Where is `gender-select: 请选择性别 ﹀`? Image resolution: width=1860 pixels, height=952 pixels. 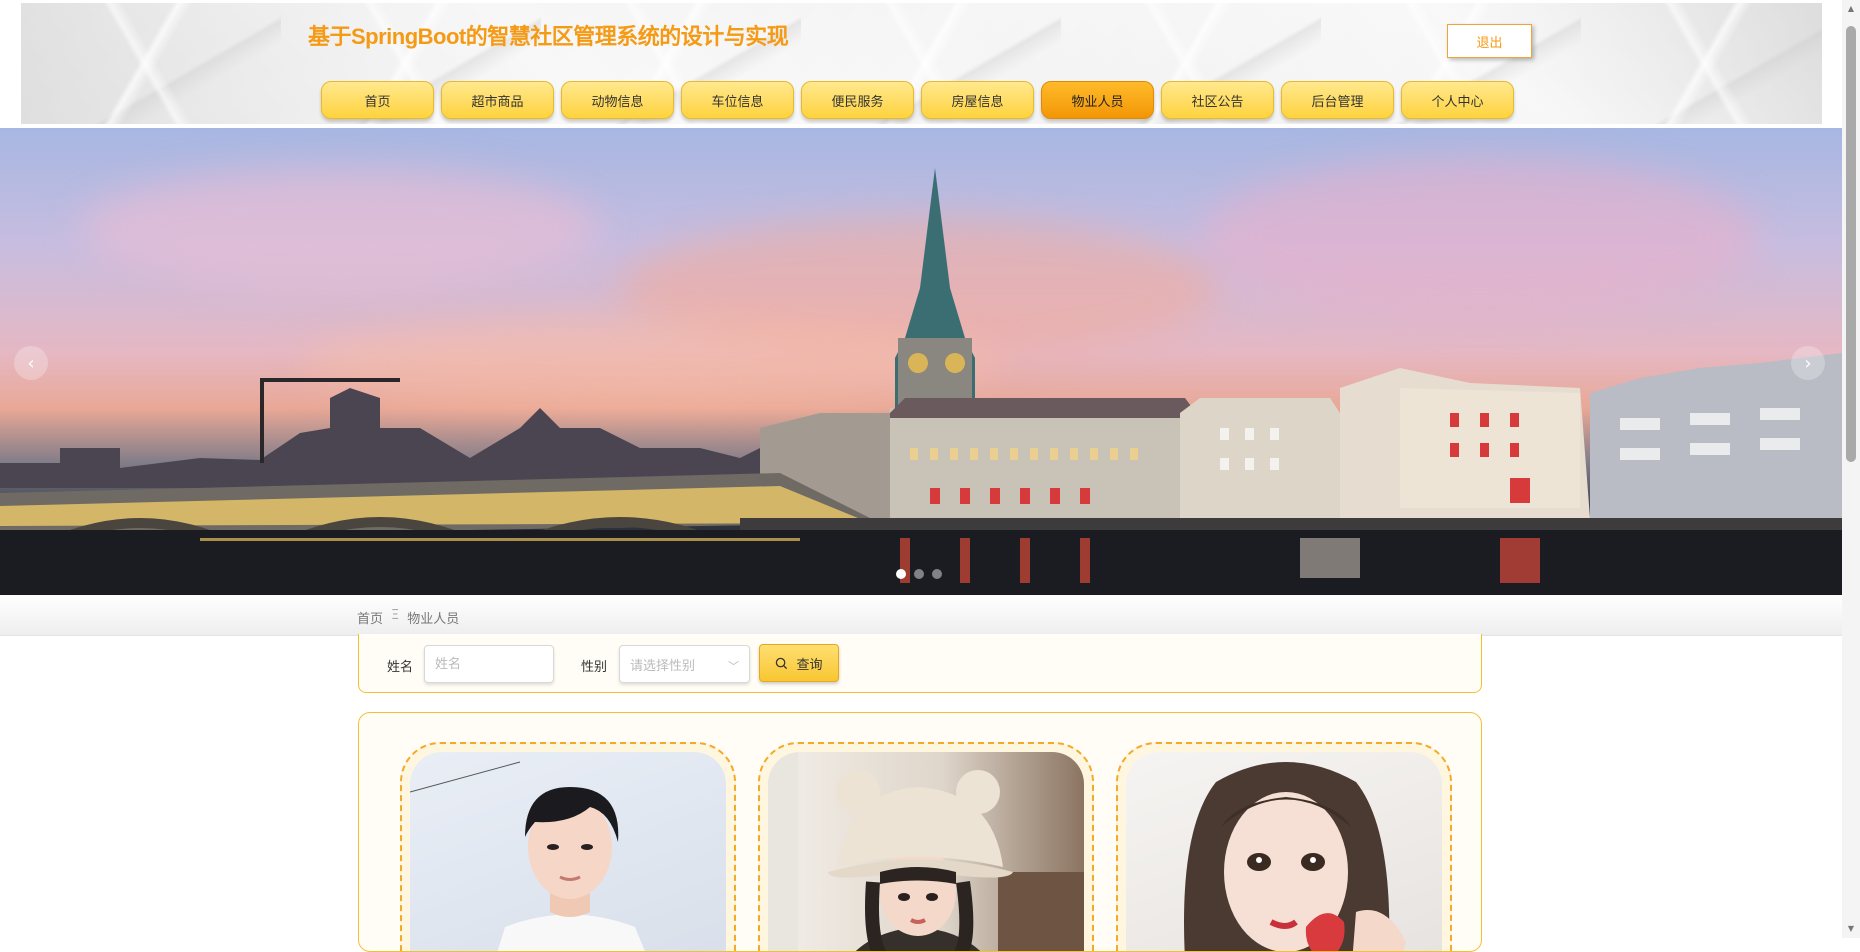
gender-select: 请选择性别 ﹀ is located at coordinates (684, 664).